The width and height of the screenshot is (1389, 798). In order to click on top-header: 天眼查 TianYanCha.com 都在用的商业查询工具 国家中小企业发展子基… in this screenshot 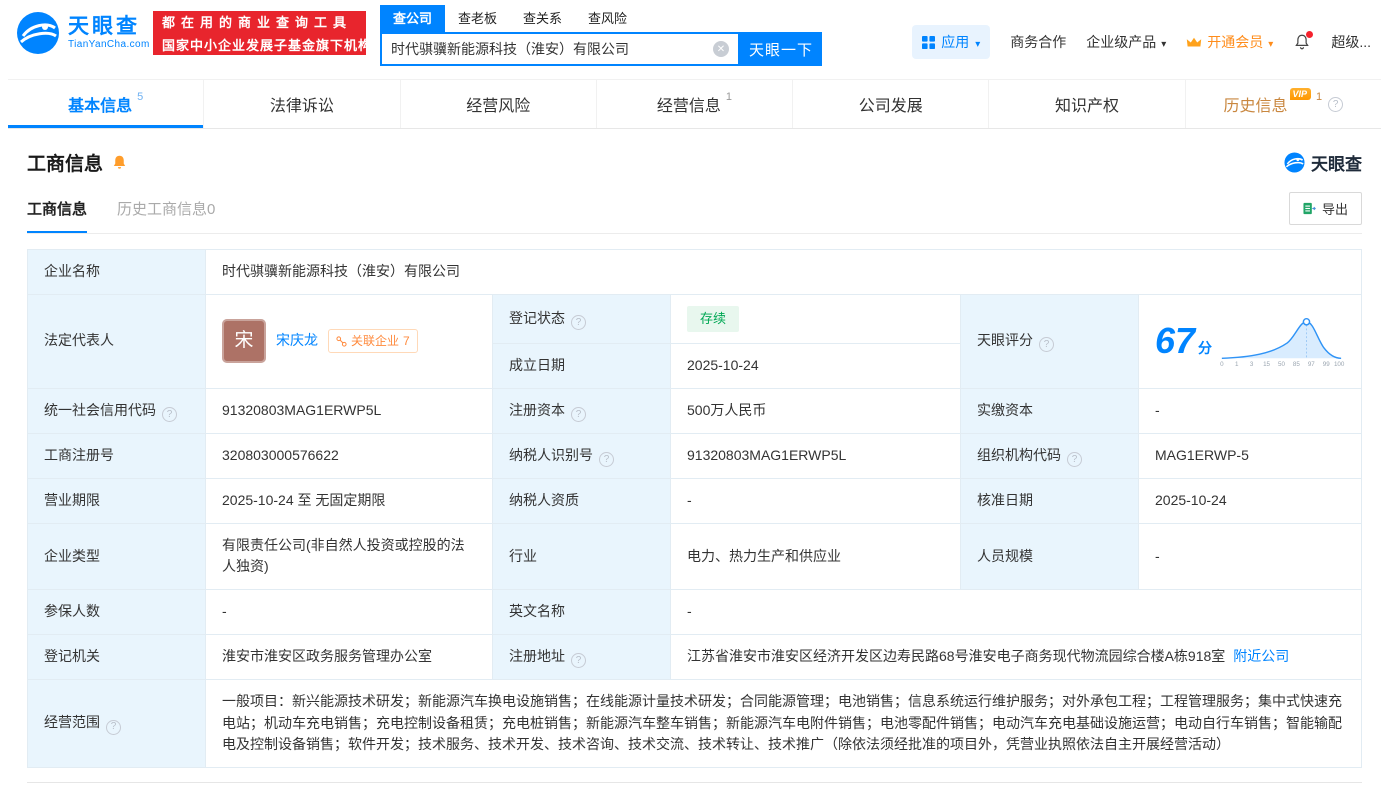, I will do `click(694, 33)`.